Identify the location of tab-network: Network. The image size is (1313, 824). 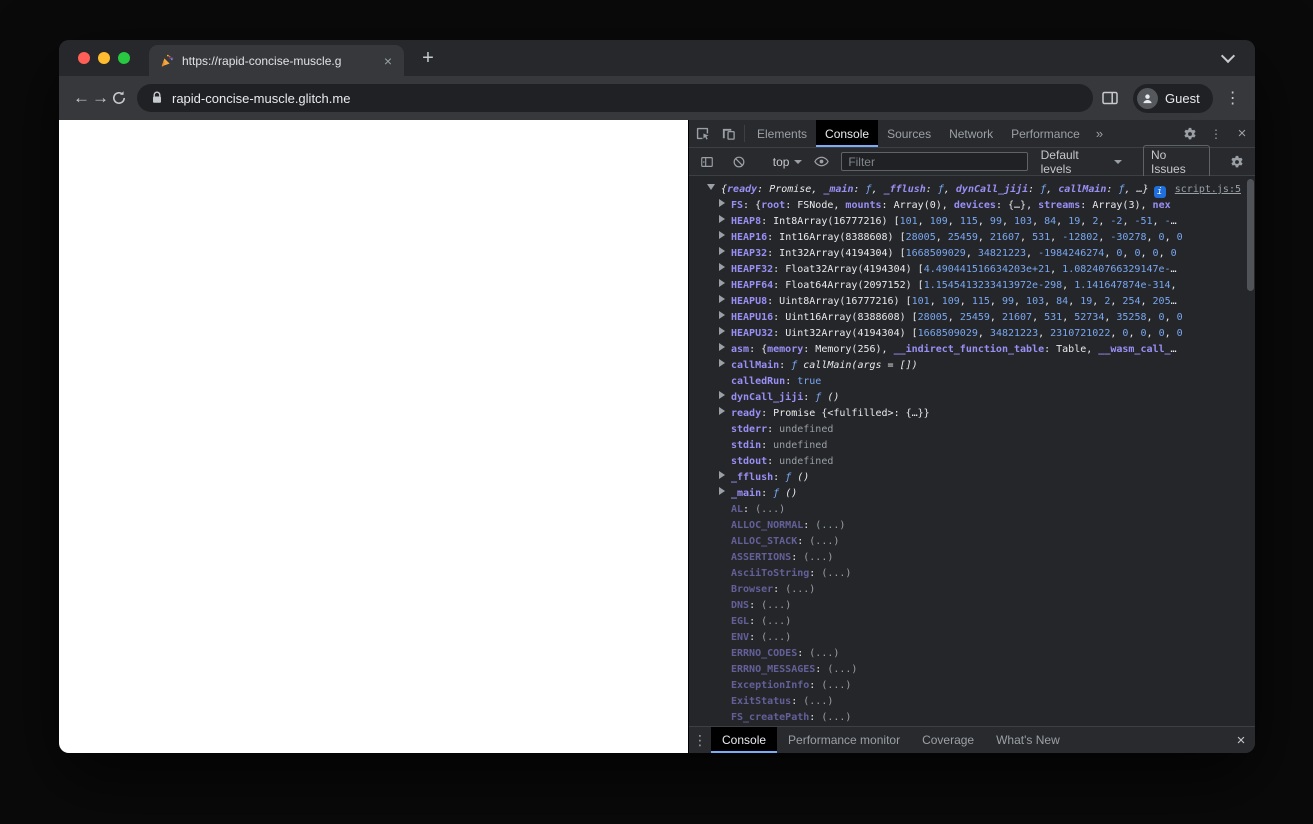
(971, 133).